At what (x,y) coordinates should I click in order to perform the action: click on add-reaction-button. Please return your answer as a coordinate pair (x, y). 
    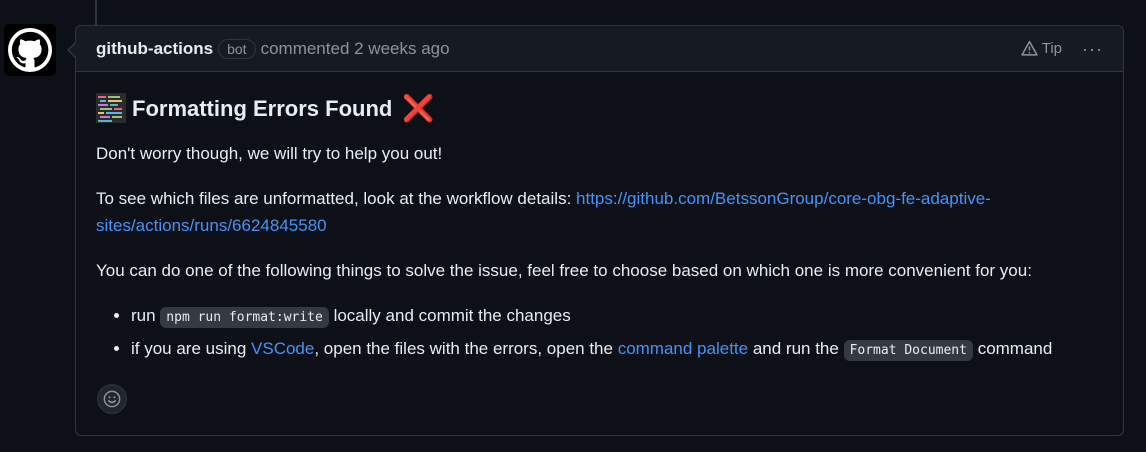
    Looking at the image, I should click on (112, 399).